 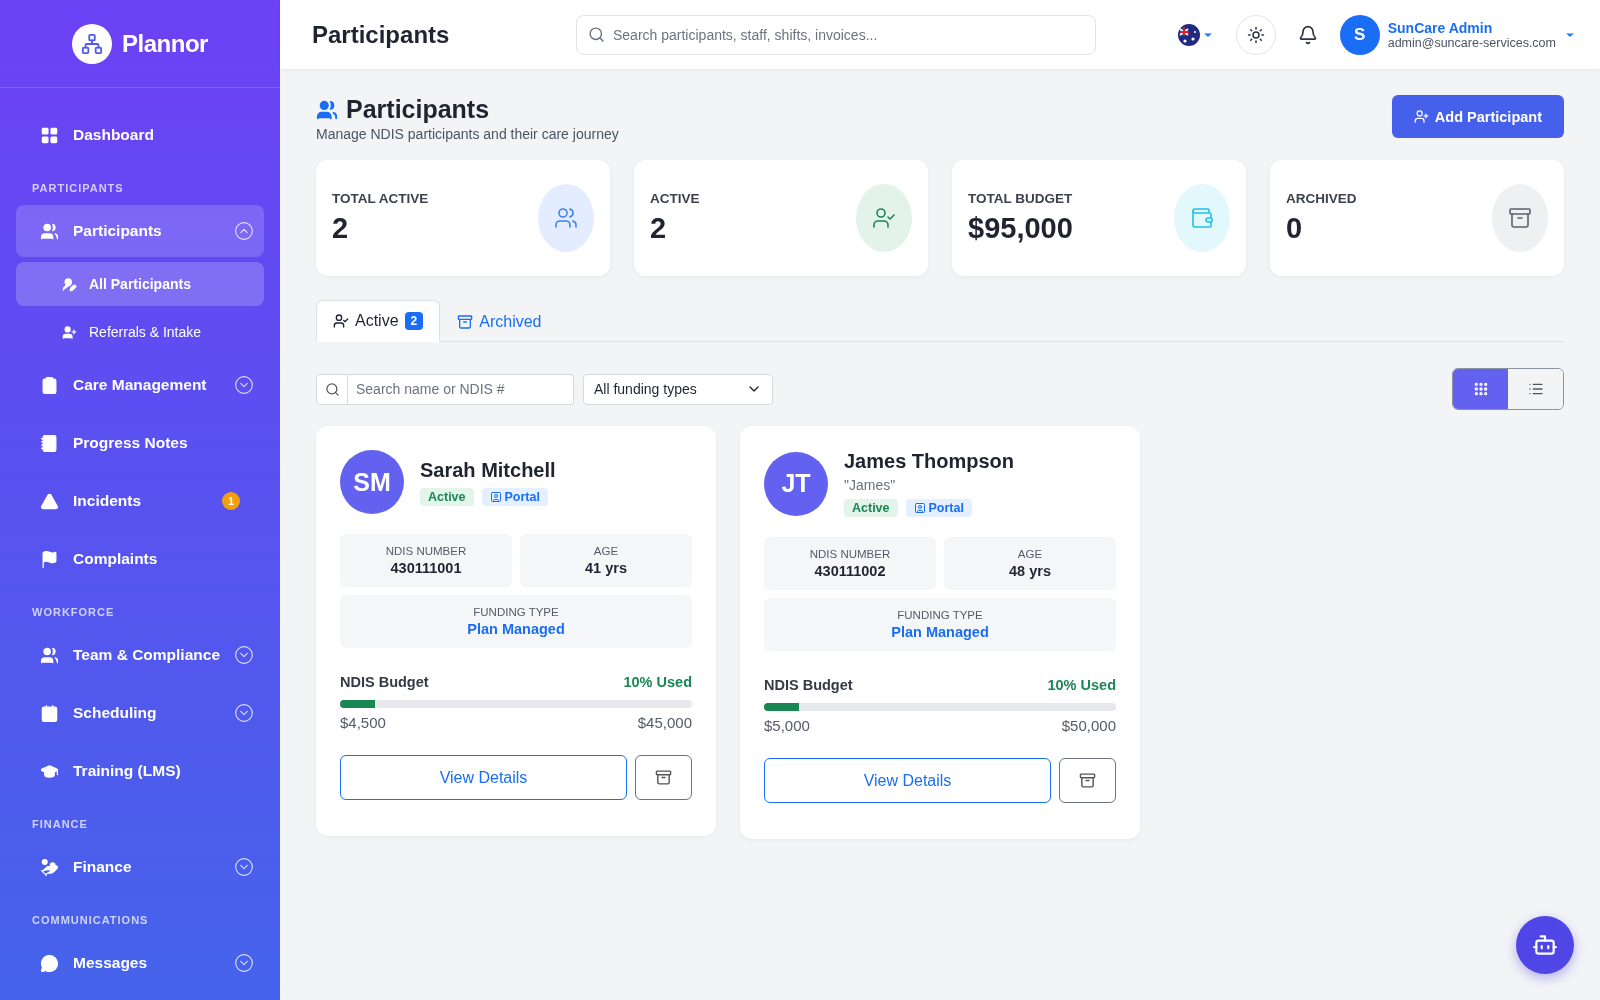 What do you see at coordinates (363, 722) in the screenshot?
I see `budget-spent: $4,500` at bounding box center [363, 722].